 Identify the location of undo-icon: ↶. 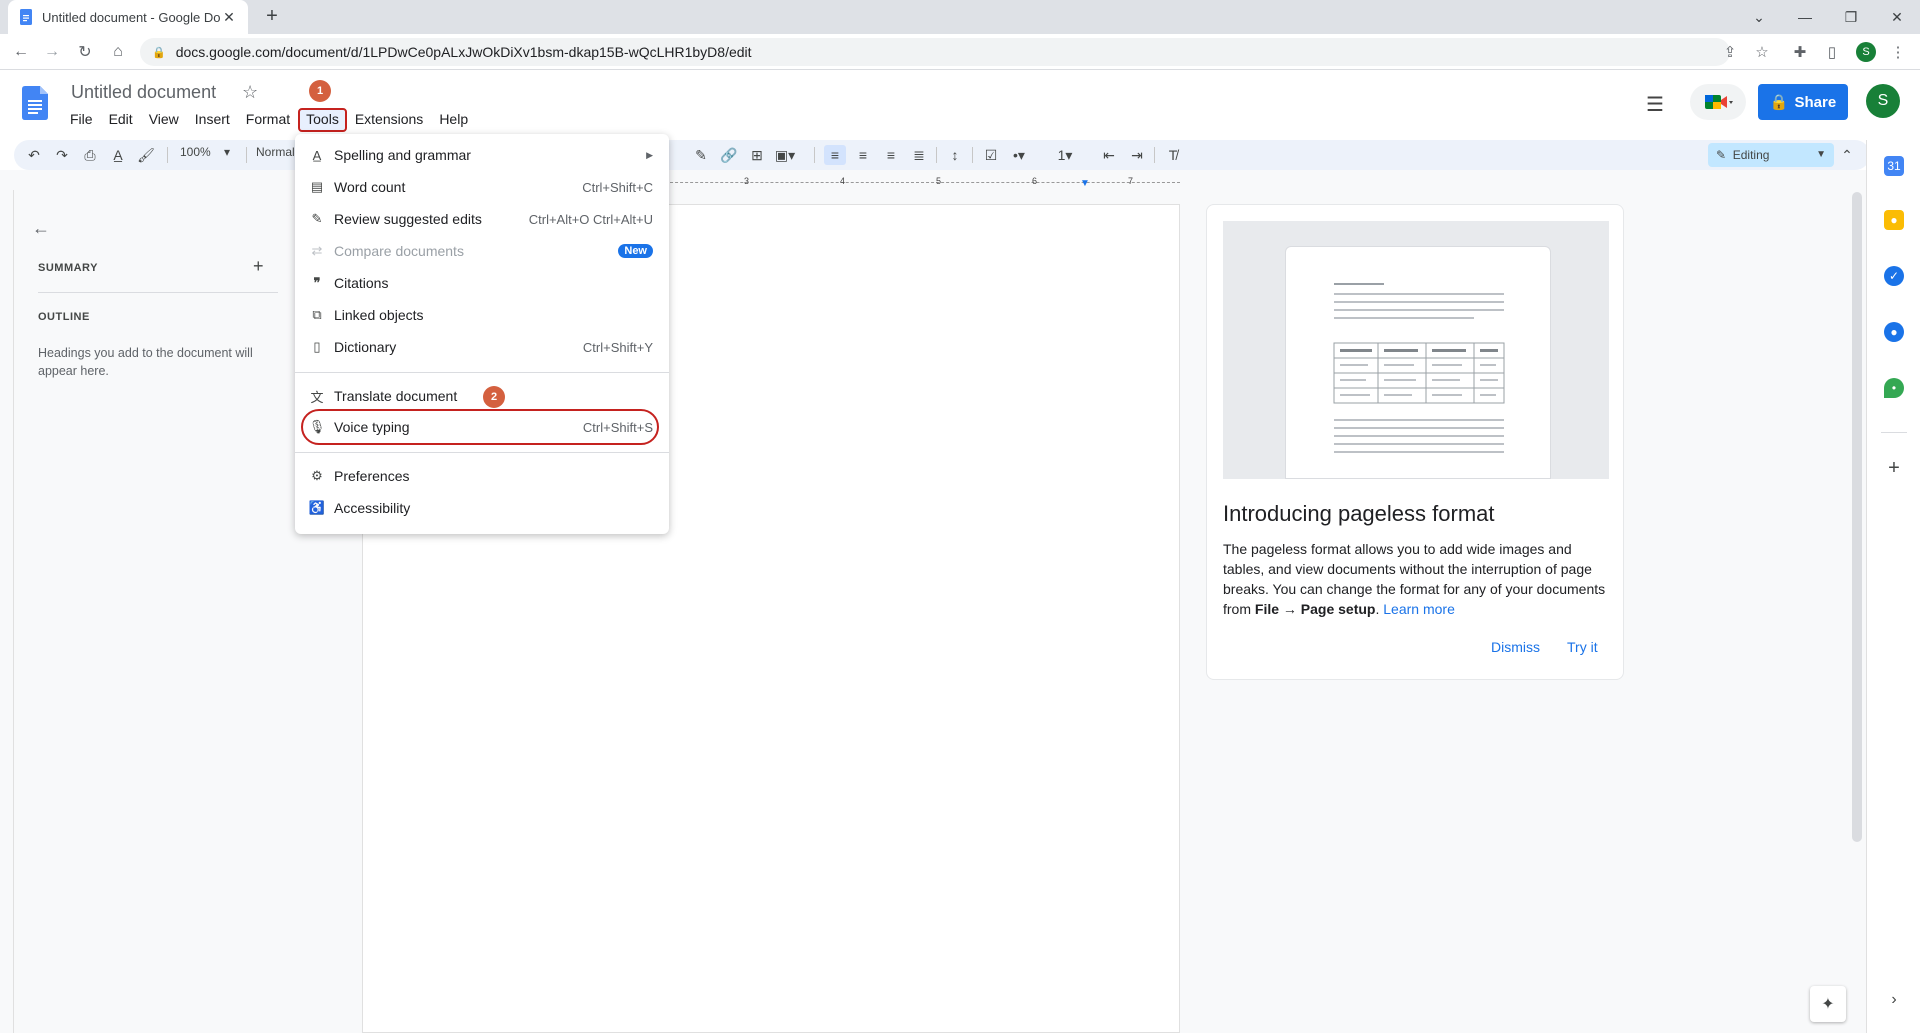
(34, 155).